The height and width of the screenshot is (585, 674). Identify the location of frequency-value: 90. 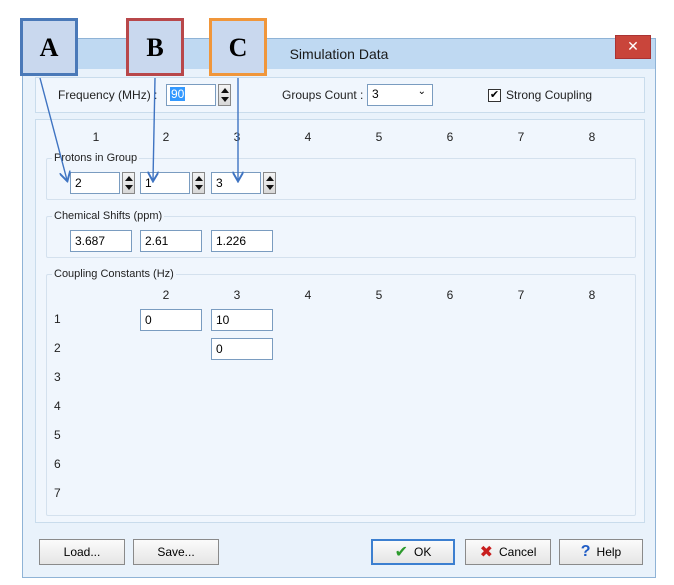
(178, 94).